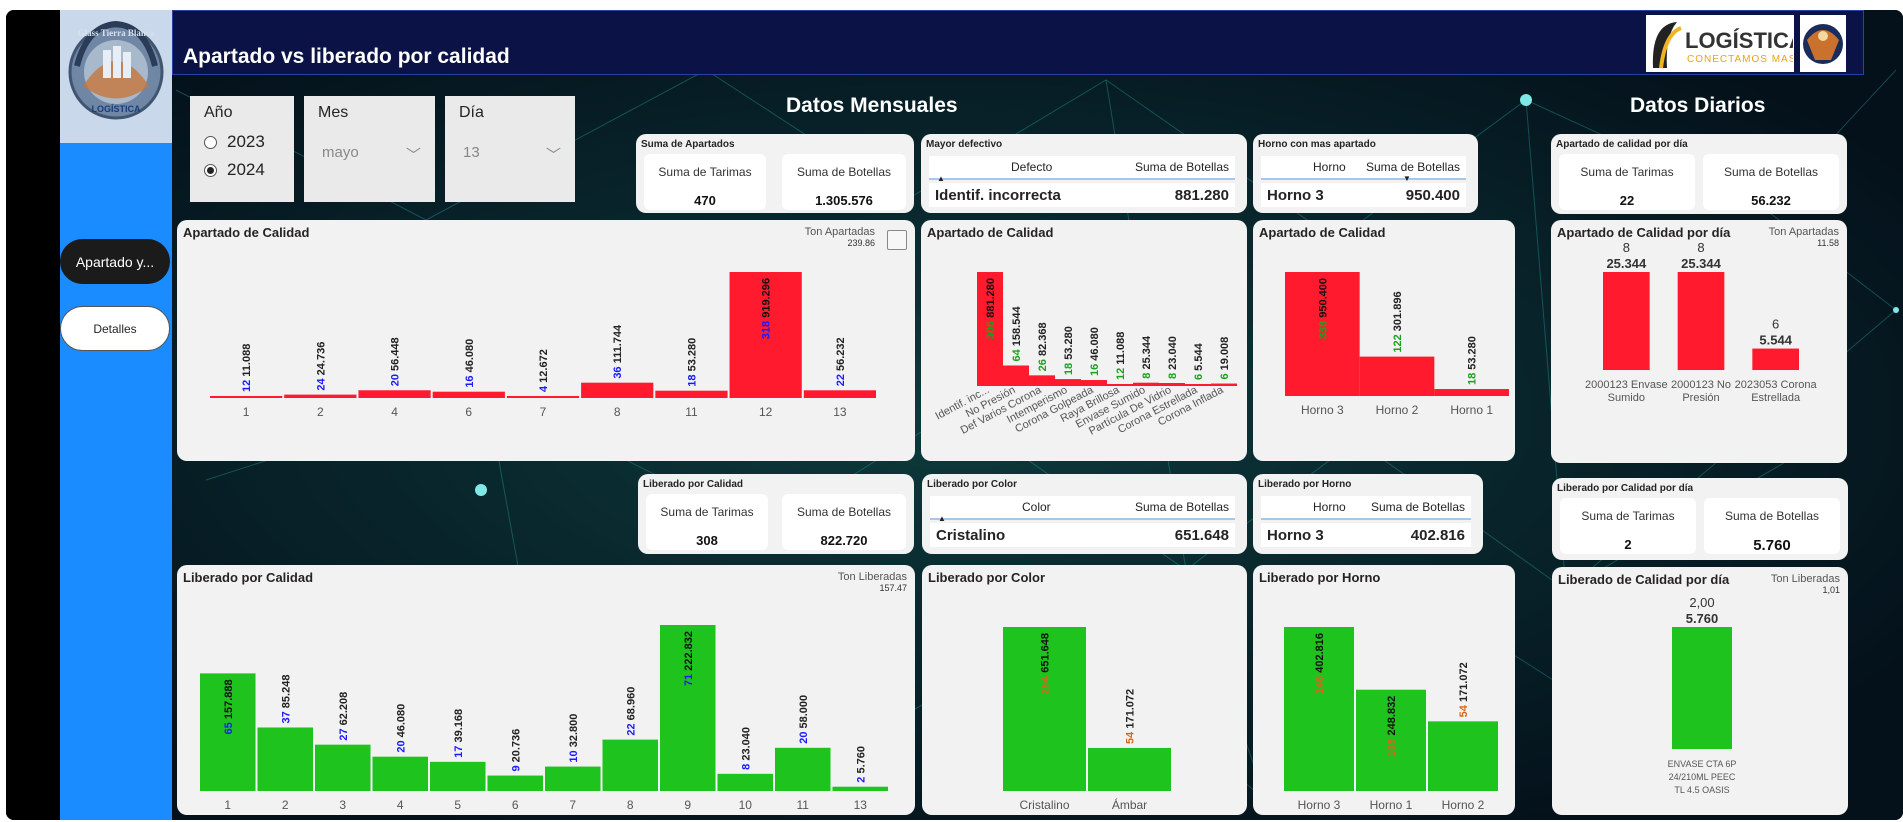 This screenshot has width=1903, height=822. What do you see at coordinates (544, 370) in the screenshot?
I see `data-label-group: 4 12.672` at bounding box center [544, 370].